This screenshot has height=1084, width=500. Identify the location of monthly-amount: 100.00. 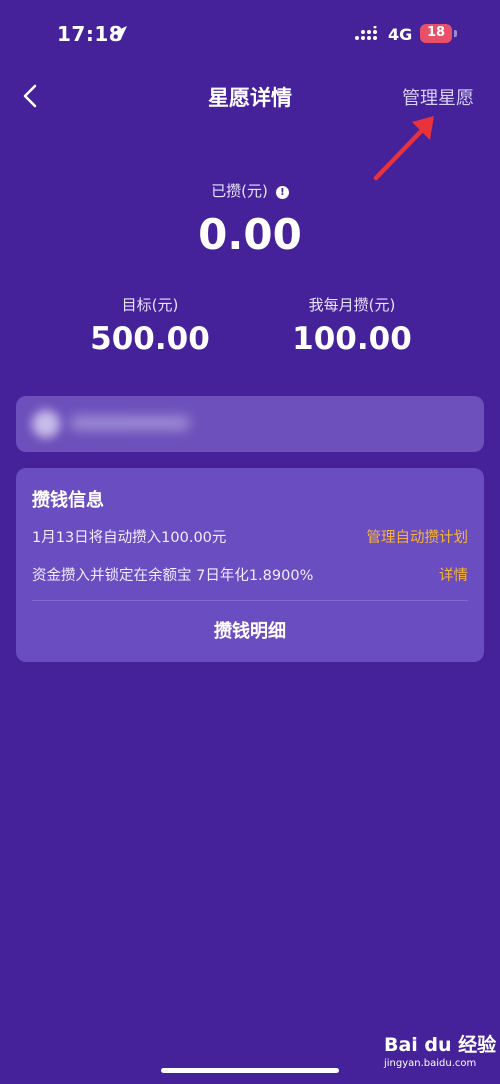
(352, 339).